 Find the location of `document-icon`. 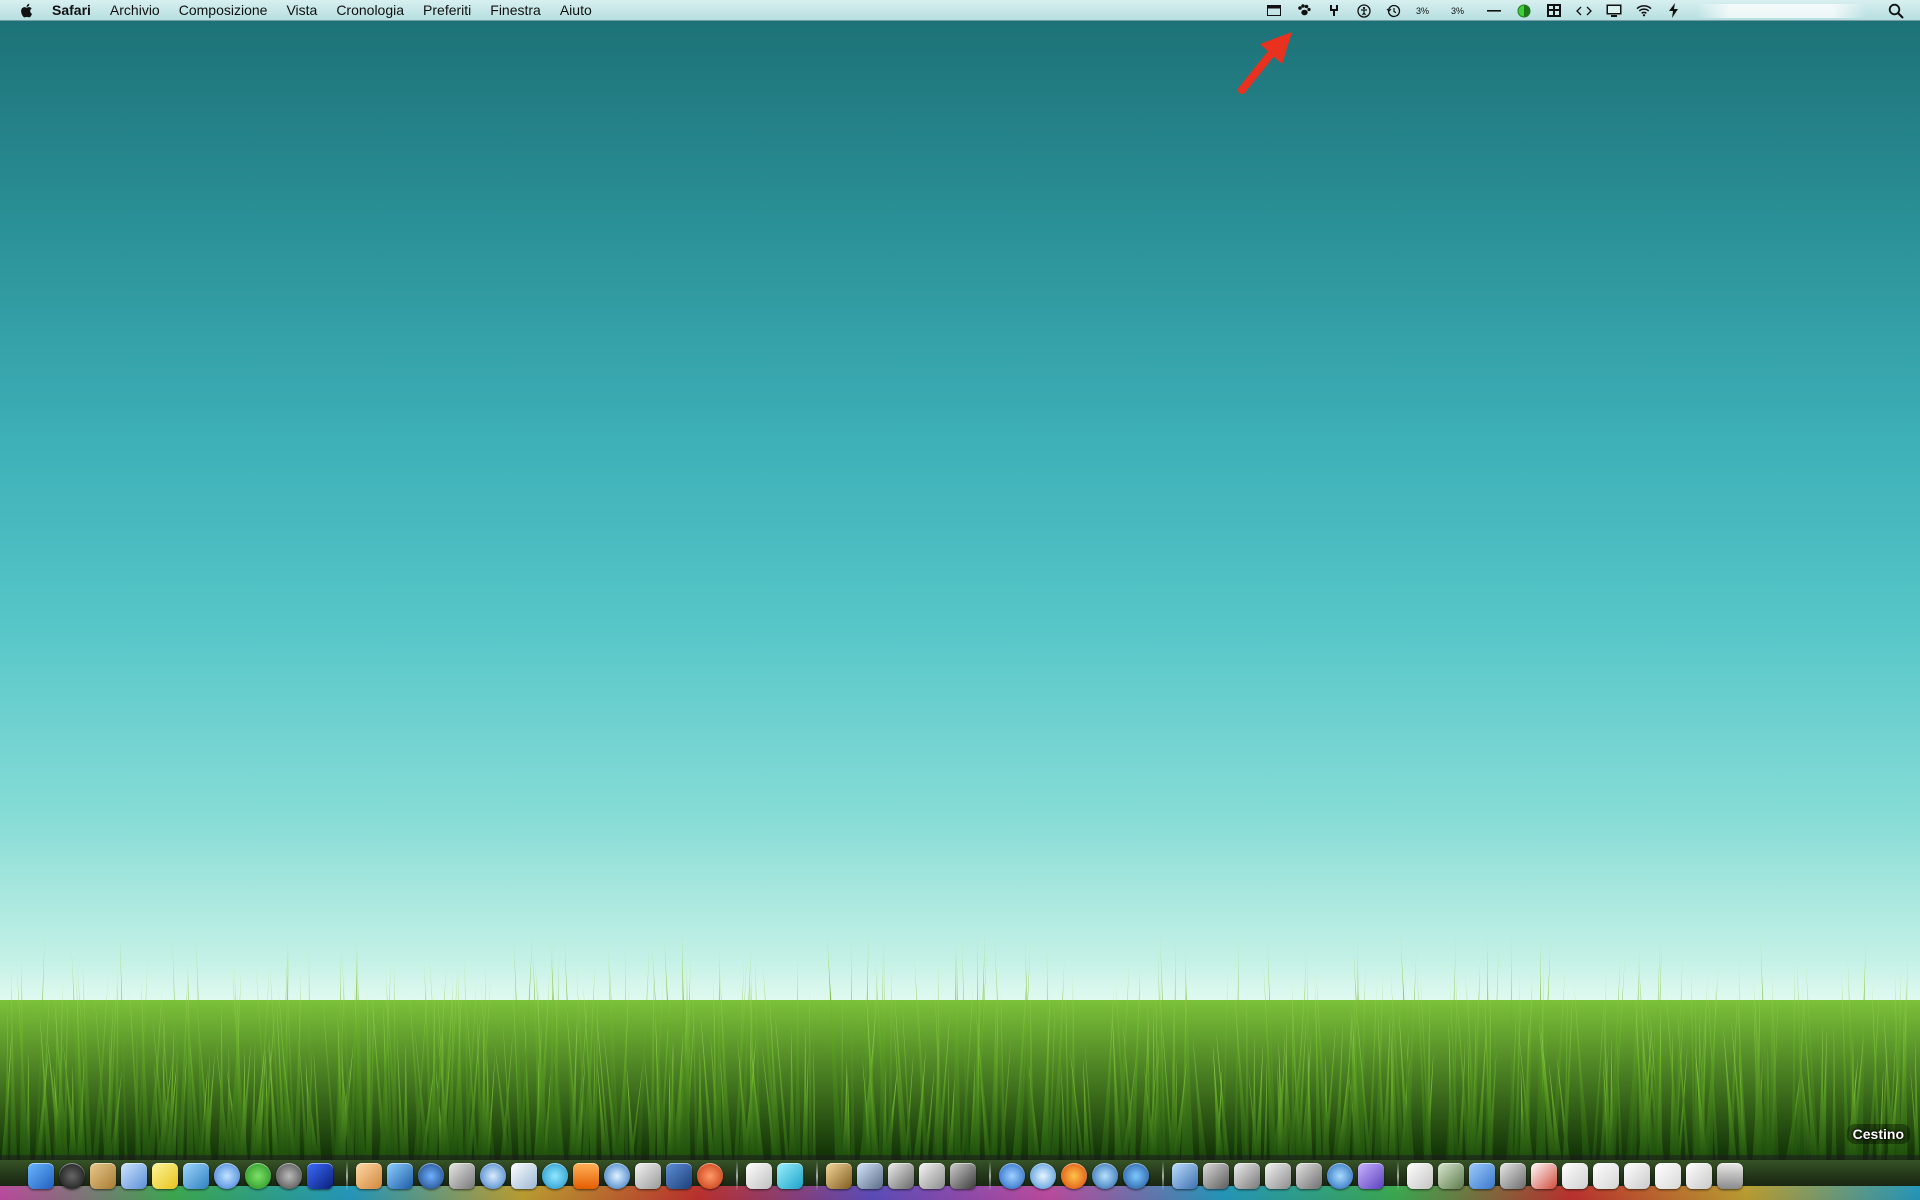

document-icon is located at coordinates (1420, 1176).